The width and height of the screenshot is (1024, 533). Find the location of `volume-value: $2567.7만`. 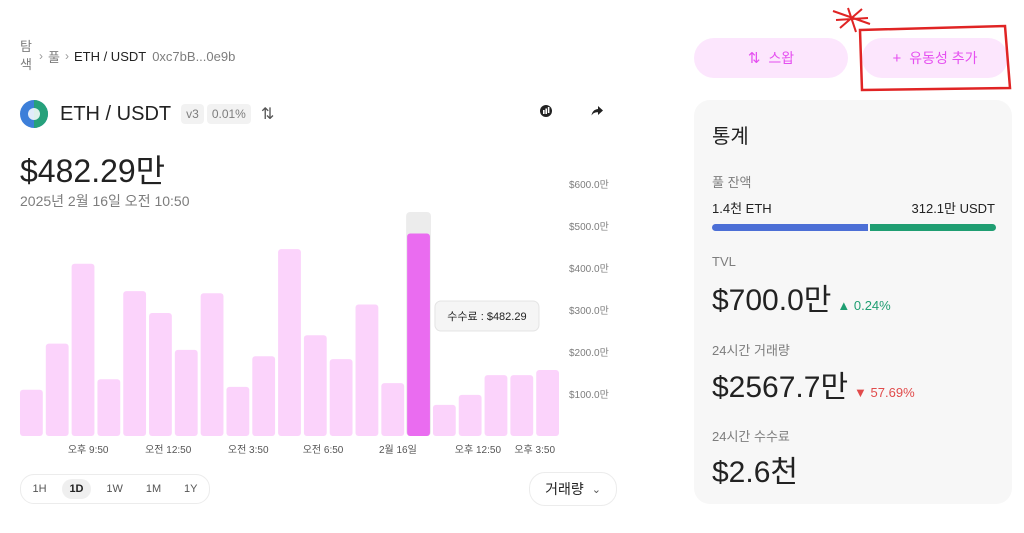

volume-value: $2567.7만 is located at coordinates (780, 387).